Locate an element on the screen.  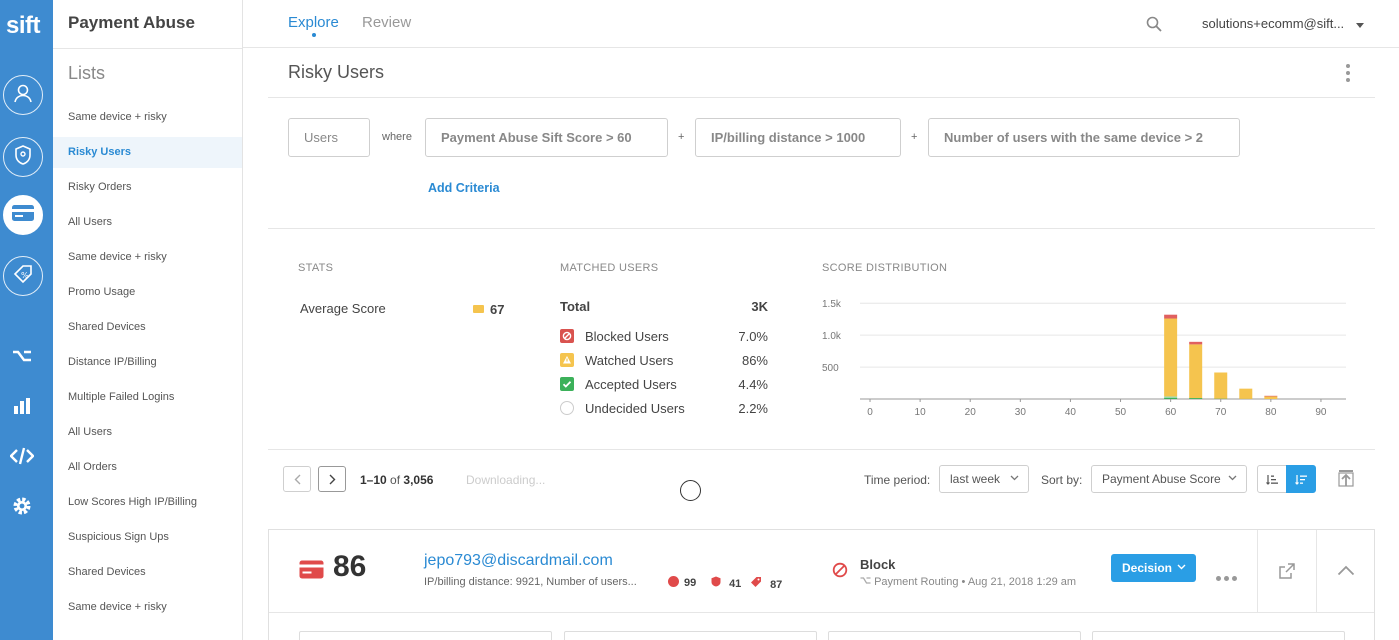
time-period-select: last week is located at coordinates (984, 479).